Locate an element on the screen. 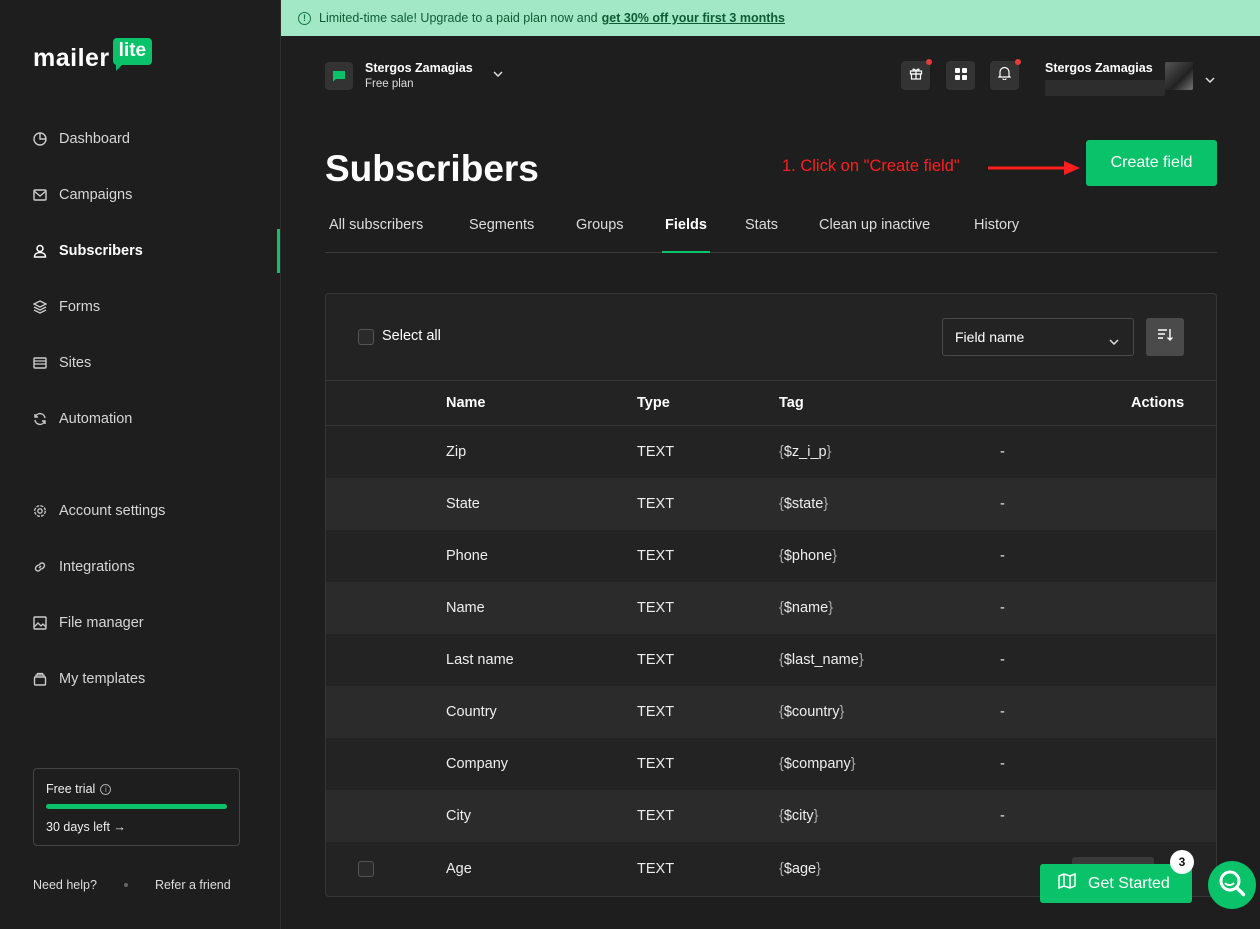 This screenshot has height=929, width=1260. active-nav-indicator is located at coordinates (278, 251).